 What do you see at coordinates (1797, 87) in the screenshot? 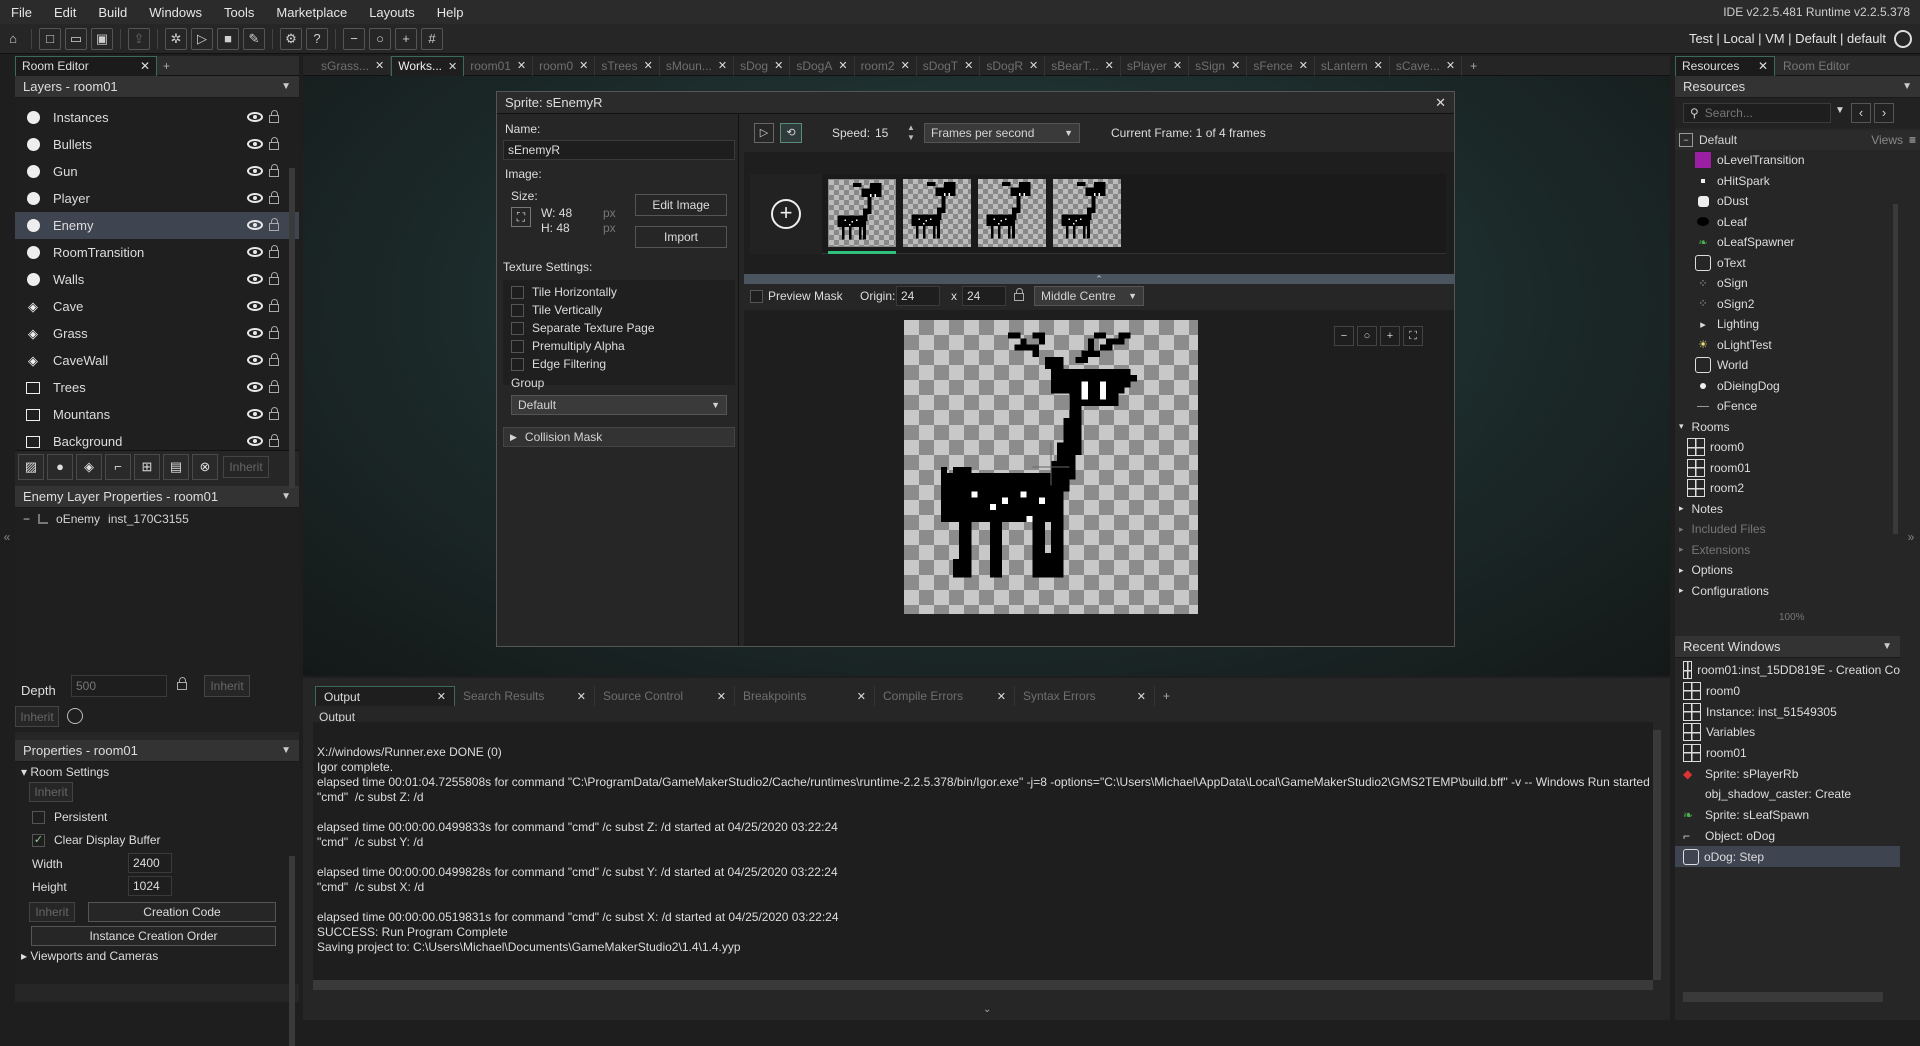
I see `resources-header: Resources ▼` at bounding box center [1797, 87].